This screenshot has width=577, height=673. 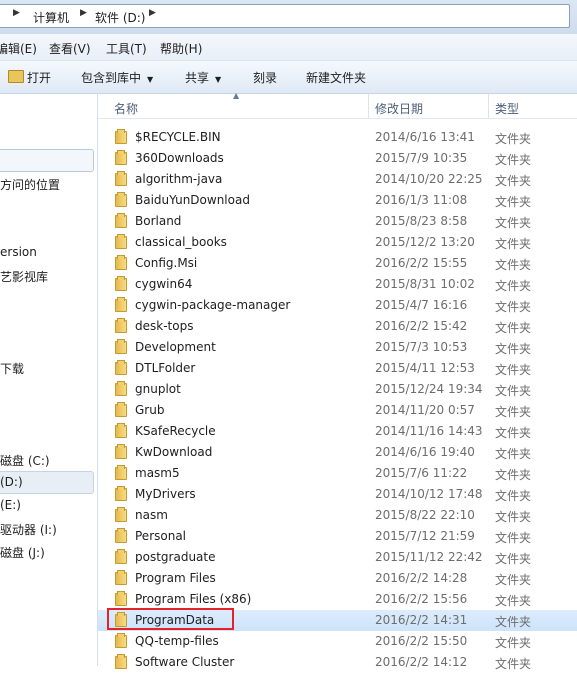 I want to click on nav-item-drive-d: (D:), so click(x=11, y=482).